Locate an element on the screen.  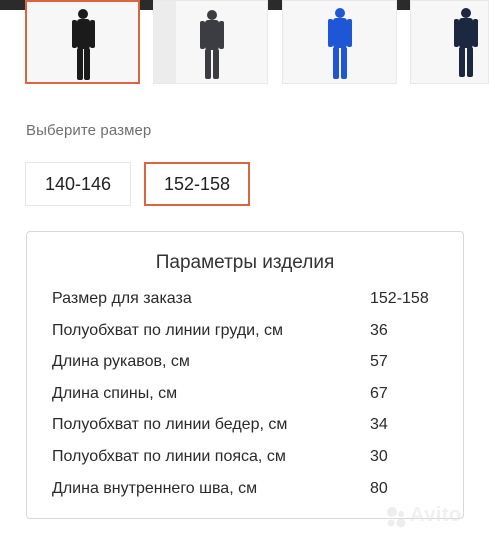
param-row: Длина внутреннего шва, см 80 is located at coordinates (252, 492).